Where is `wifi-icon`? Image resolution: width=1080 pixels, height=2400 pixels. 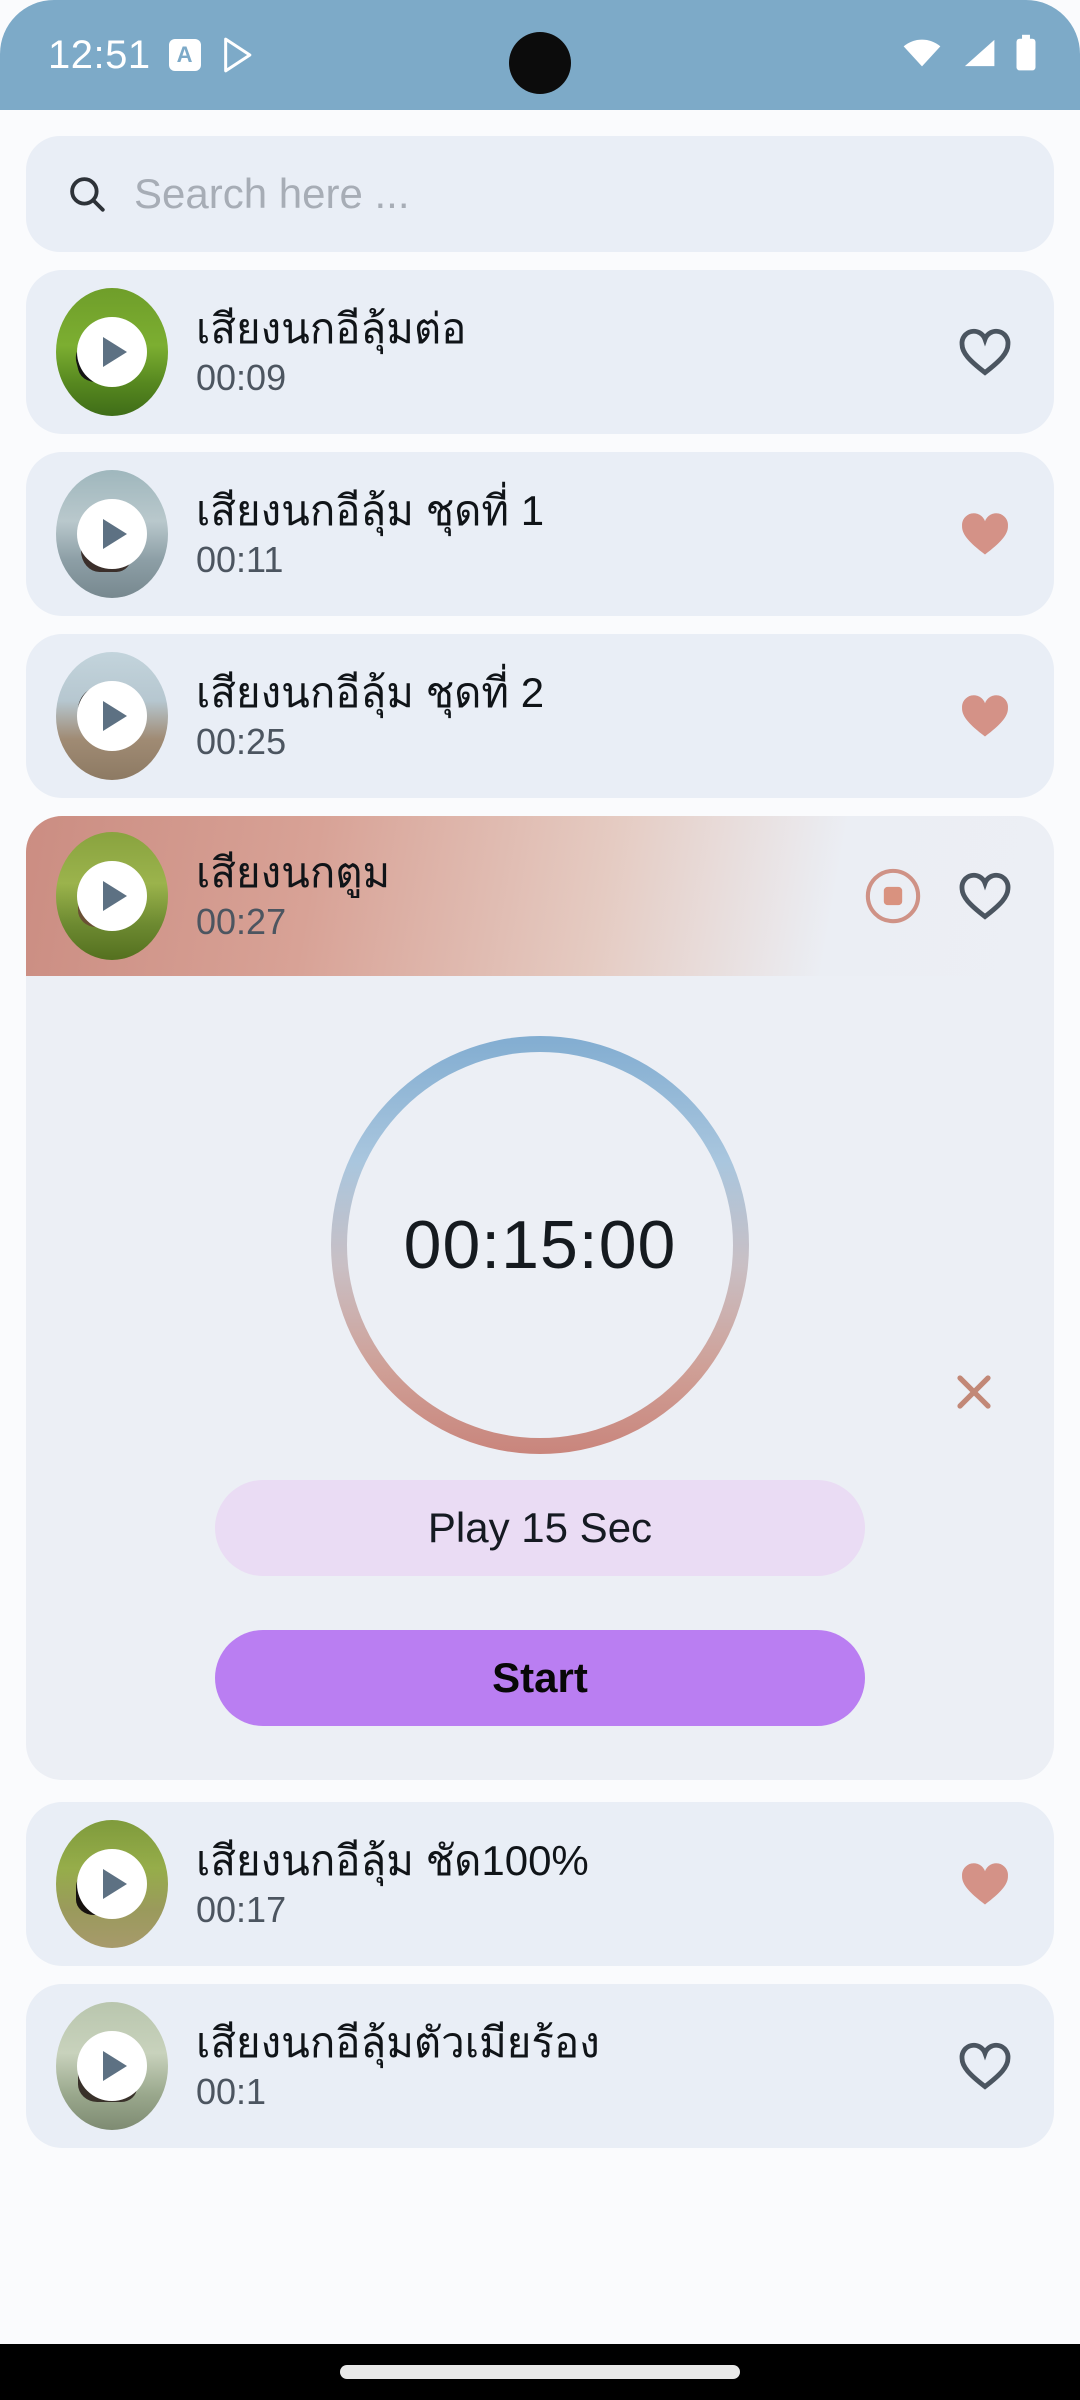 wifi-icon is located at coordinates (922, 55).